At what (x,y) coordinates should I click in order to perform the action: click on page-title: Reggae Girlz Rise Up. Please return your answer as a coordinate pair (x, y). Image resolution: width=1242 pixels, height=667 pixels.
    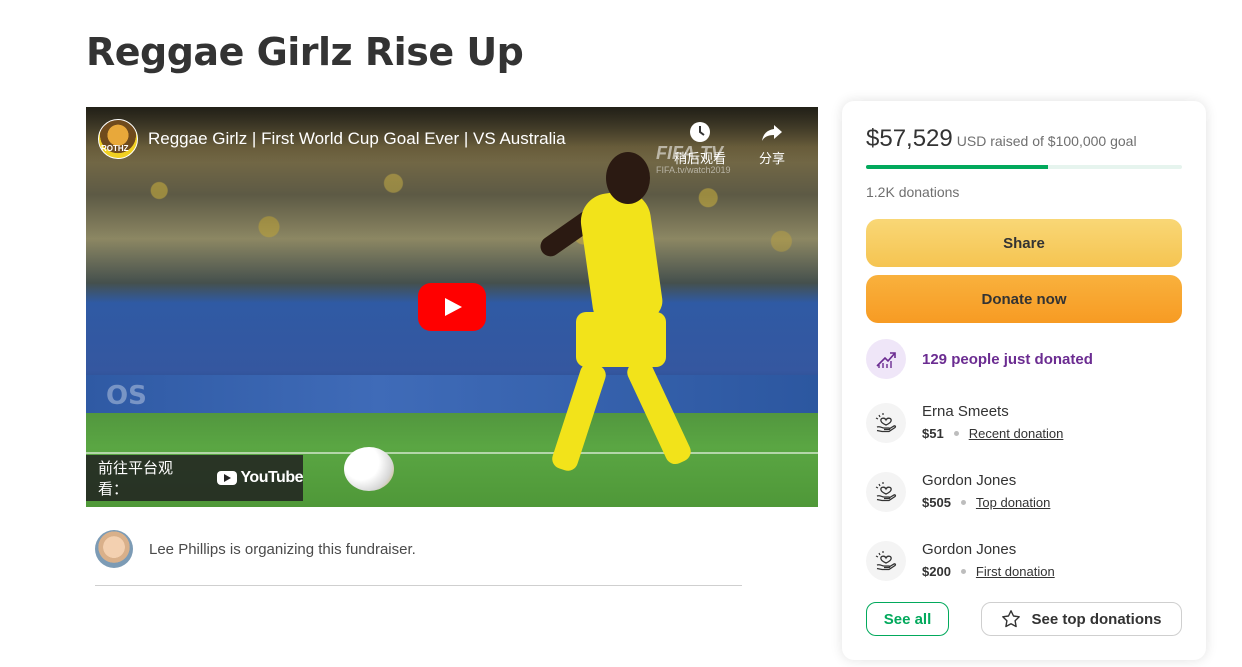
    Looking at the image, I should click on (305, 52).